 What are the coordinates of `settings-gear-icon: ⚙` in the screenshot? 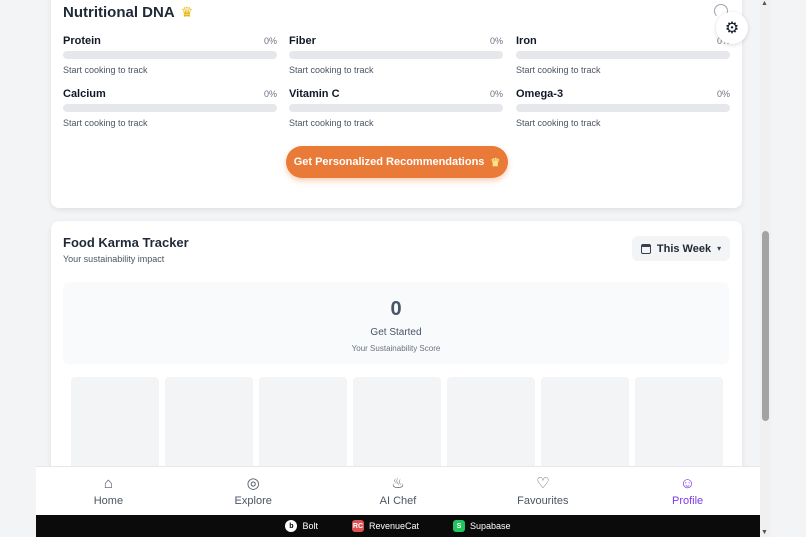 It's located at (732, 28).